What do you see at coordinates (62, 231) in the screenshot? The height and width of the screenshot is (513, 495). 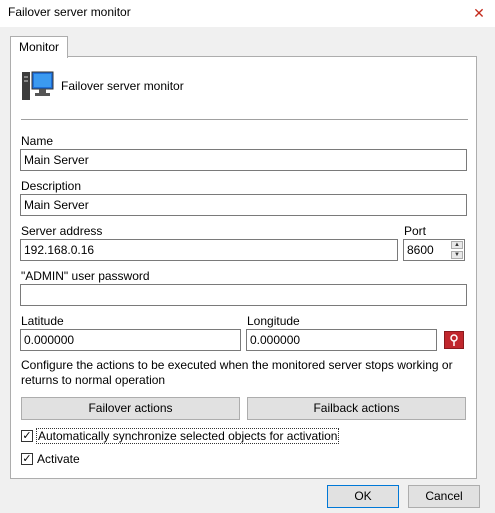 I see `server-address-label: Server address` at bounding box center [62, 231].